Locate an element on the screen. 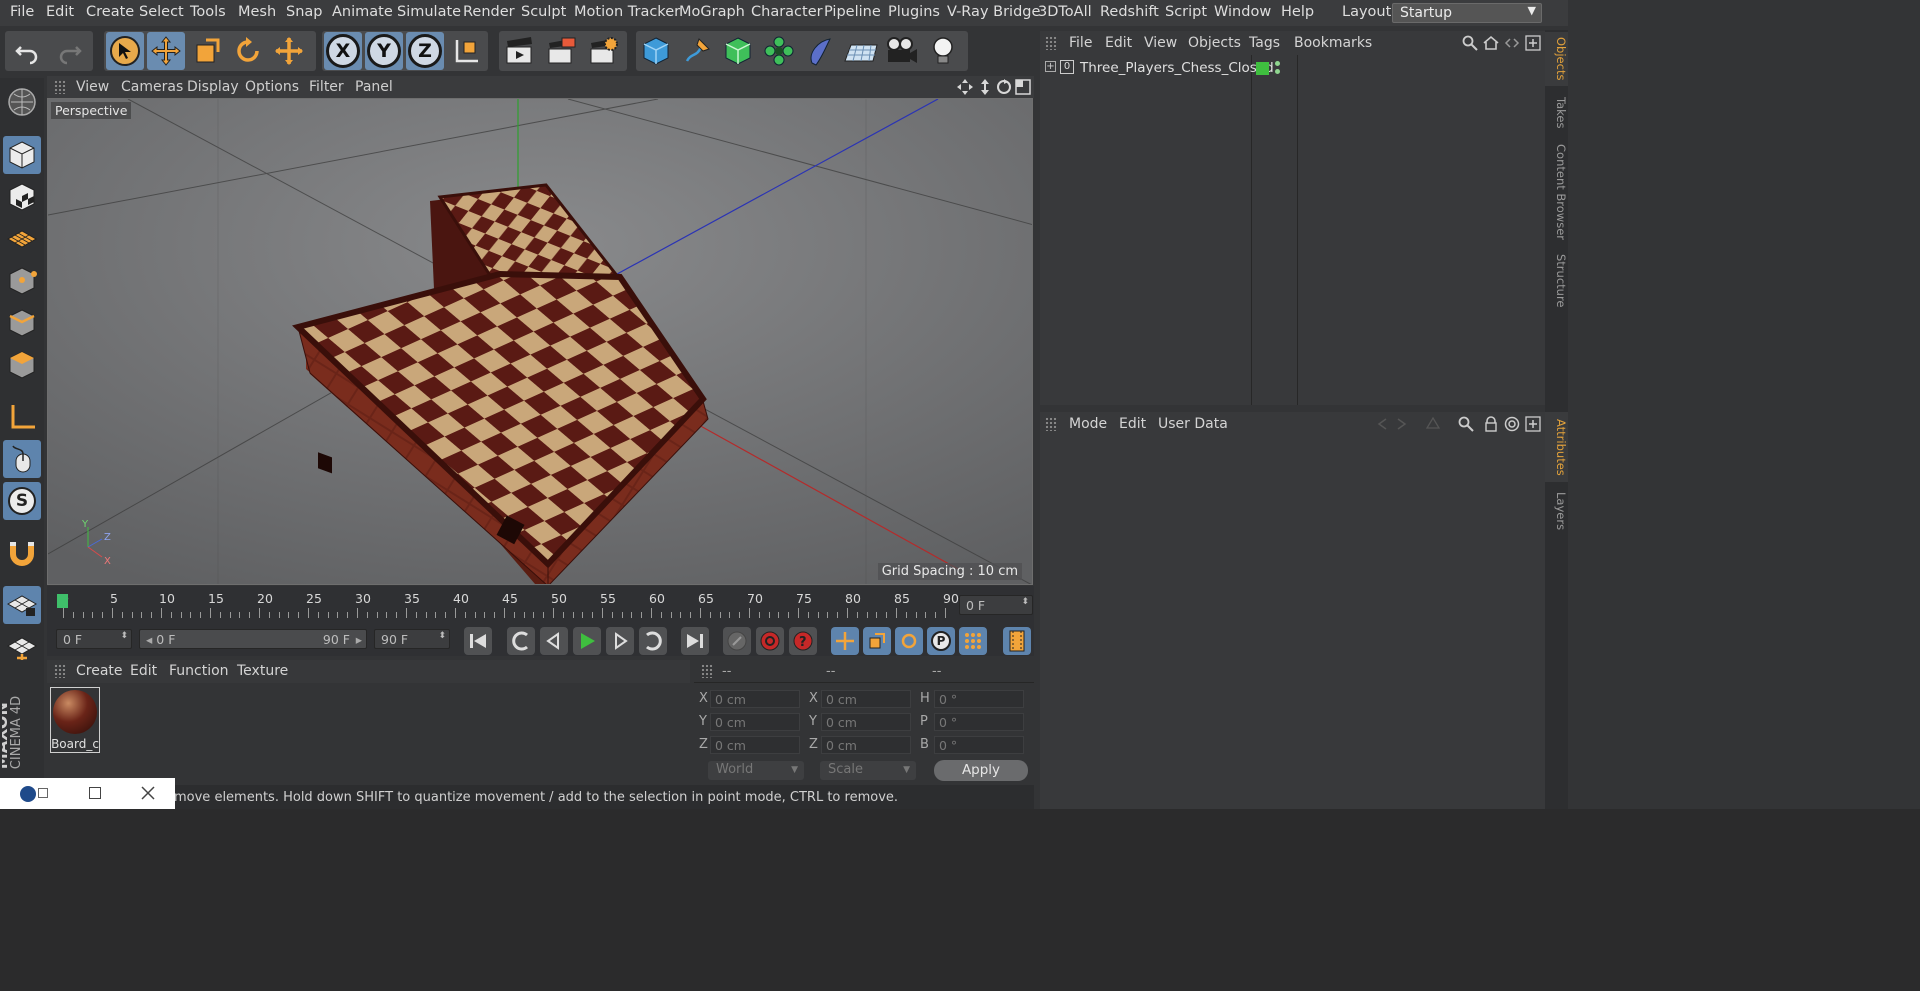 This screenshot has height=991, width=1920. menu-select: Select is located at coordinates (161, 12).